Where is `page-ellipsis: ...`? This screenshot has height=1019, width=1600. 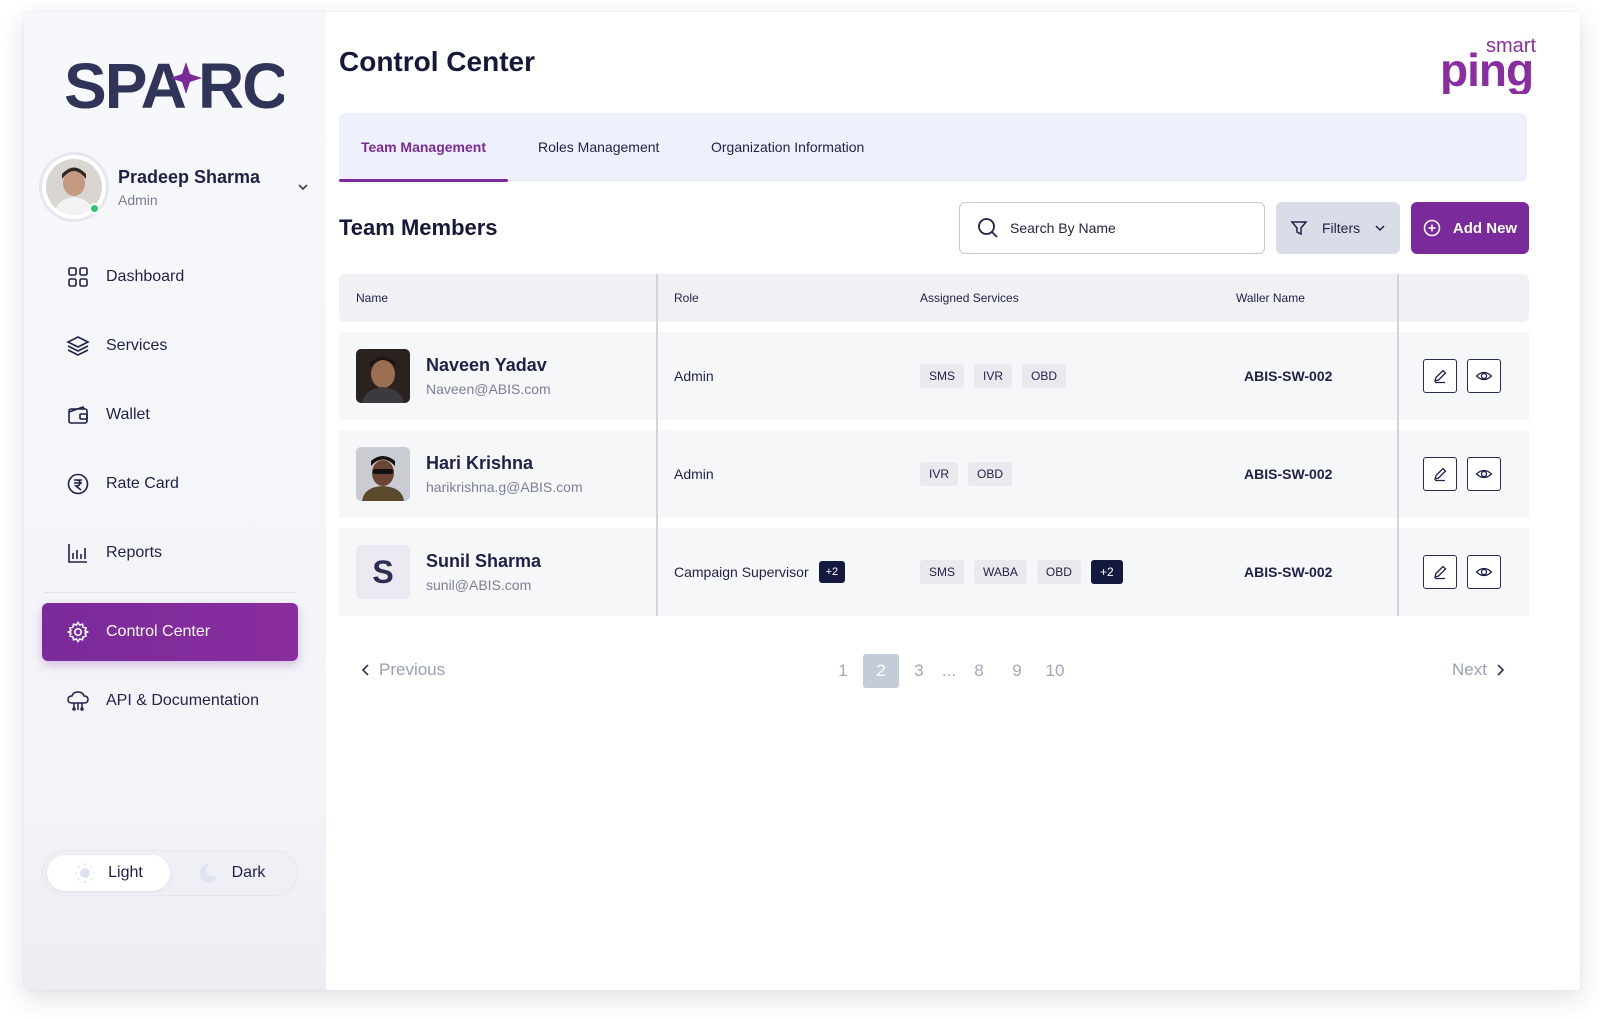
page-ellipsis: ... is located at coordinates (949, 670).